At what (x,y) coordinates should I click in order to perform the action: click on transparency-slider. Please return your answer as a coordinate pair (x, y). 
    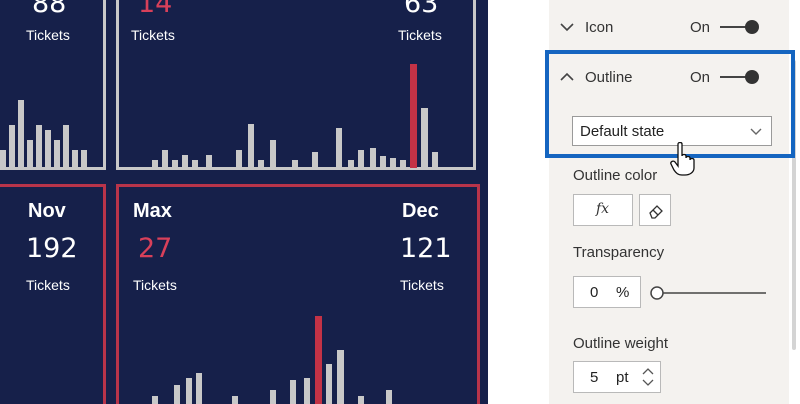
    Looking at the image, I should click on (709, 293).